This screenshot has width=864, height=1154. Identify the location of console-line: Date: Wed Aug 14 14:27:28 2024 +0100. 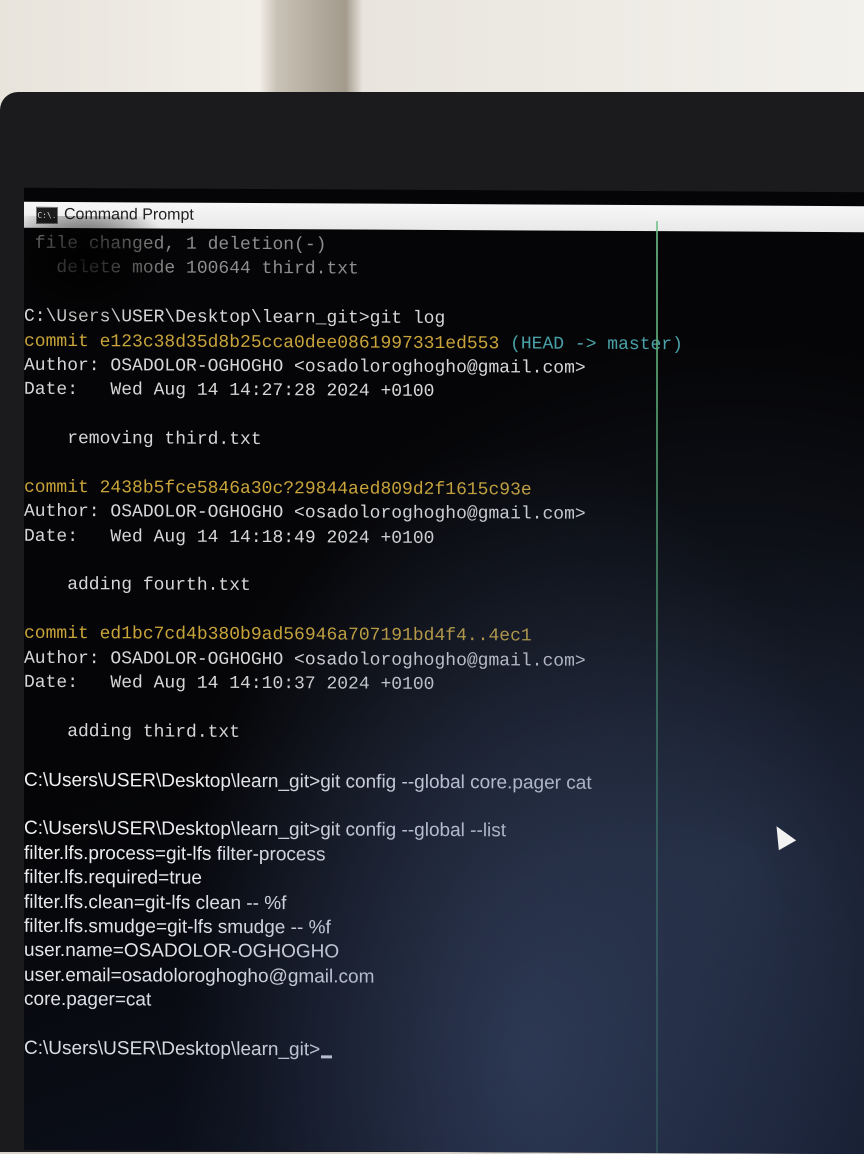
(444, 392).